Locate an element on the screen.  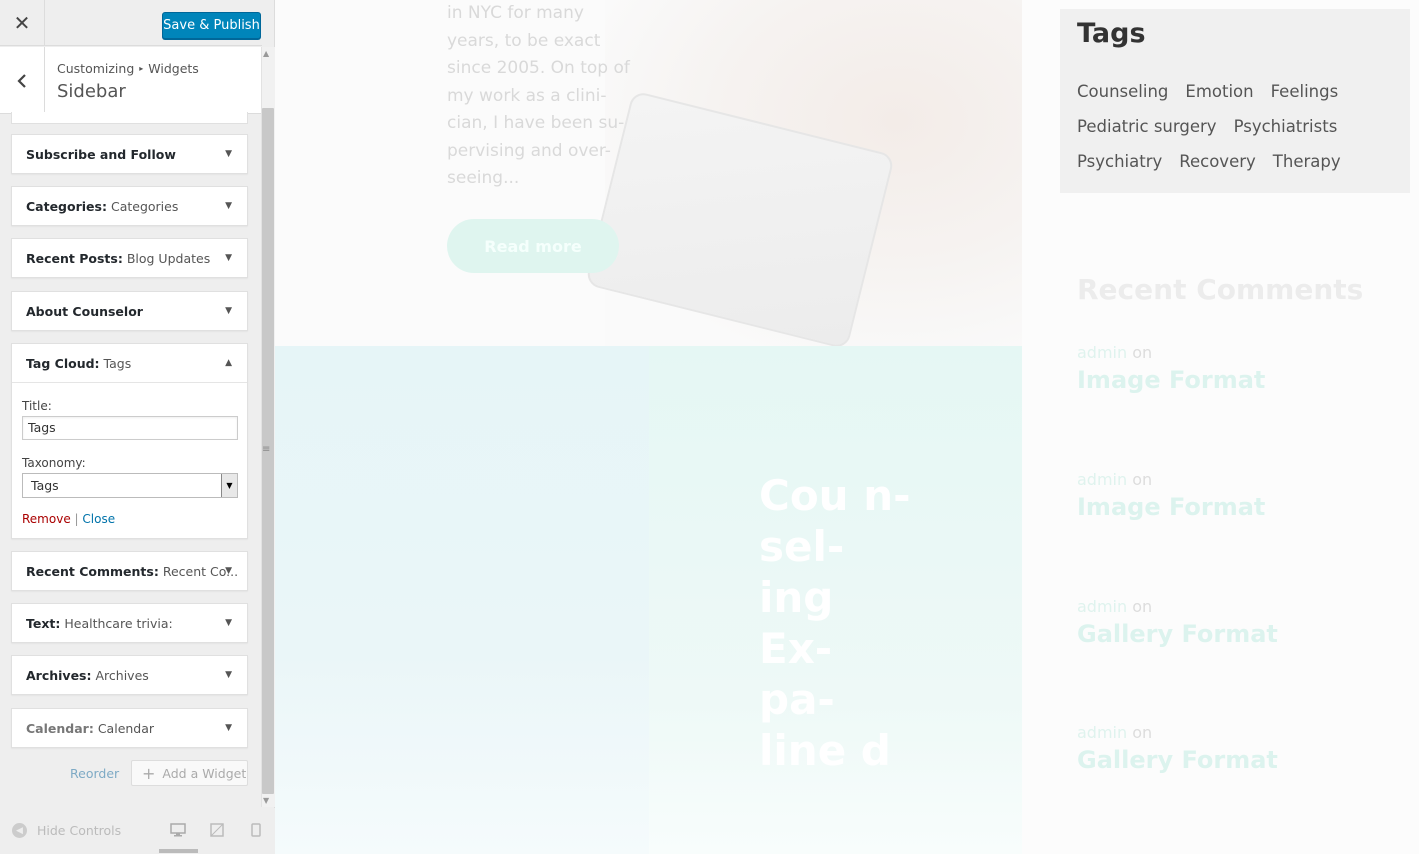
back-button is located at coordinates (22, 80).